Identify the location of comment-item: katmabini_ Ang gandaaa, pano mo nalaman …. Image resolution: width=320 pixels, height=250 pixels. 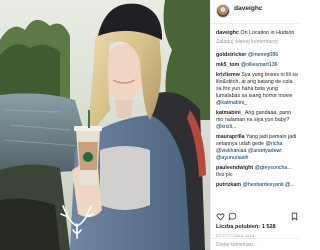
(257, 120).